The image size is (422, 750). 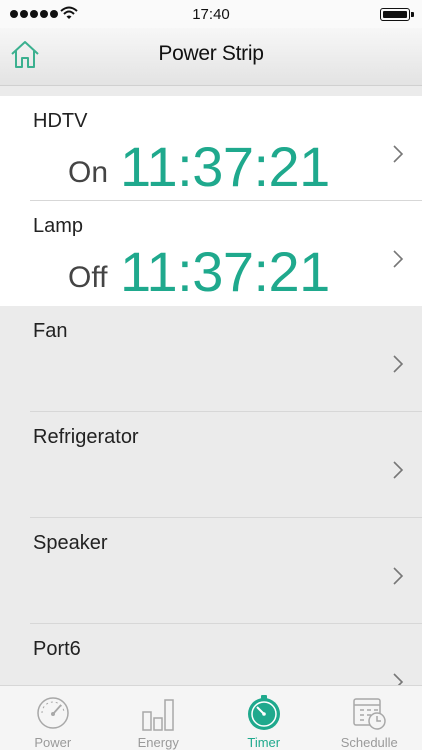 I want to click on bar-chart-icon, so click(x=158, y=715).